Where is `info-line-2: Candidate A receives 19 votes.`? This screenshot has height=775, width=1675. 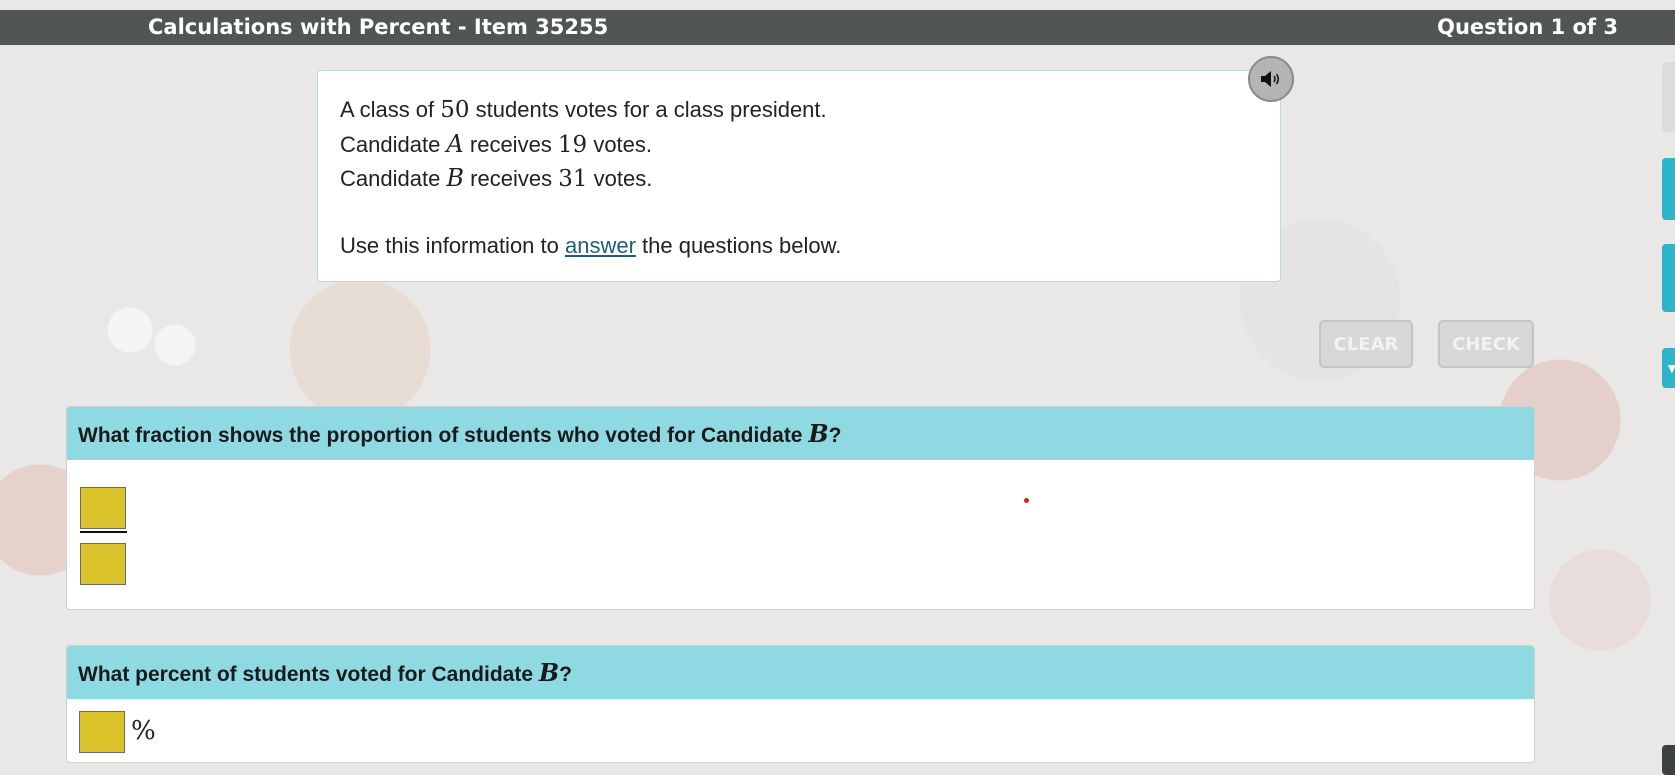 info-line-2: Candidate A receives 19 votes. is located at coordinates (496, 144).